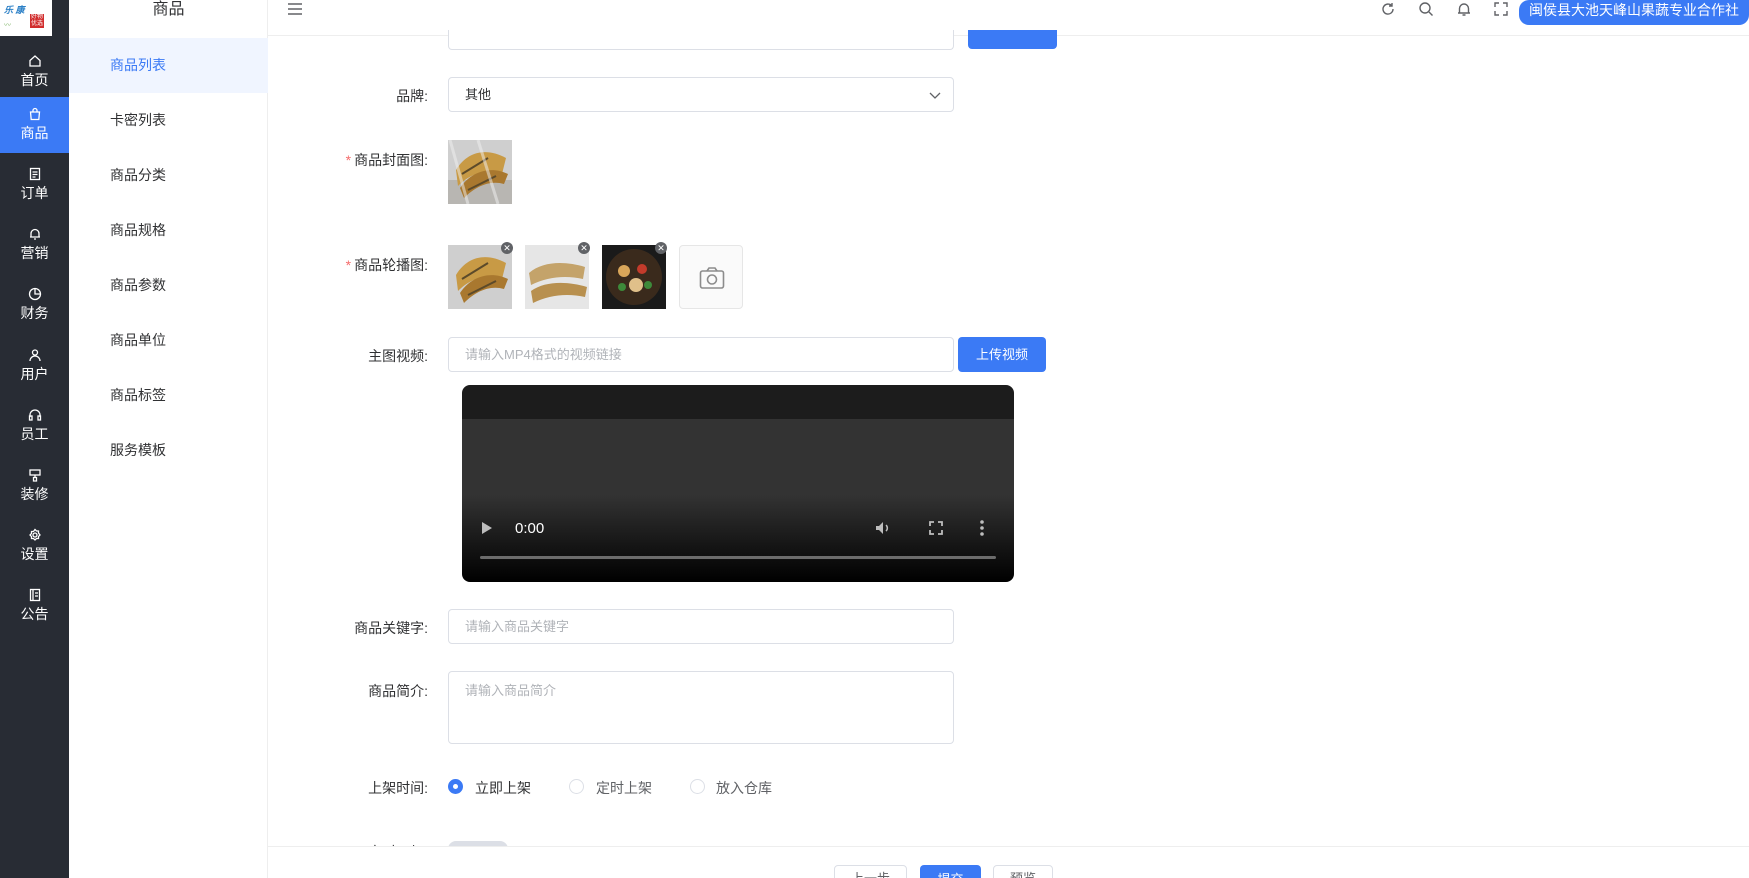  Describe the element at coordinates (1002, 354) in the screenshot. I see `upload-video-button: 上传视频` at that location.